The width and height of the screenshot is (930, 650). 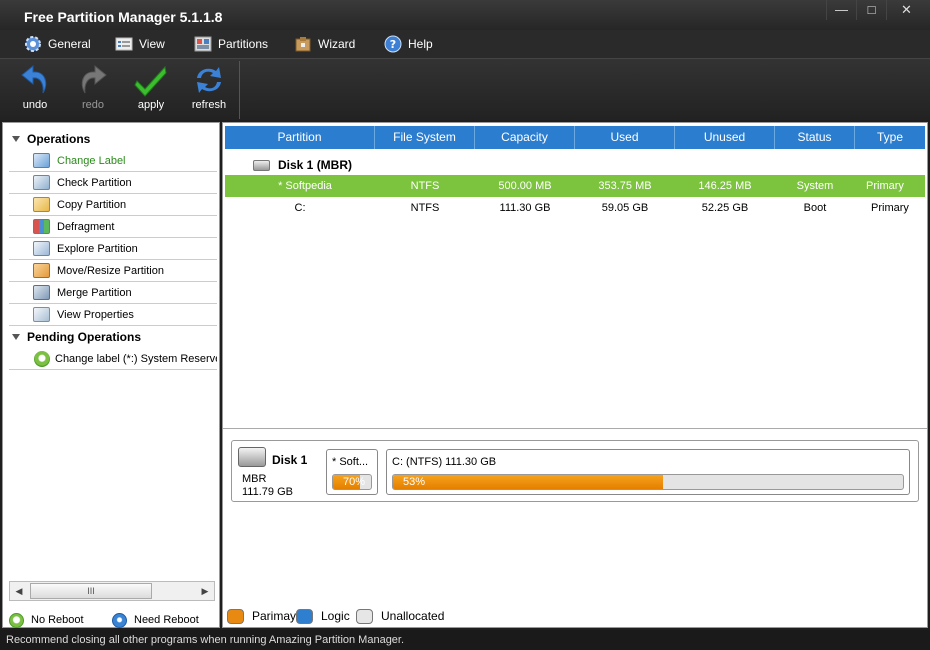 I want to click on collapse-triangle-icon, so click(x=16, y=139).